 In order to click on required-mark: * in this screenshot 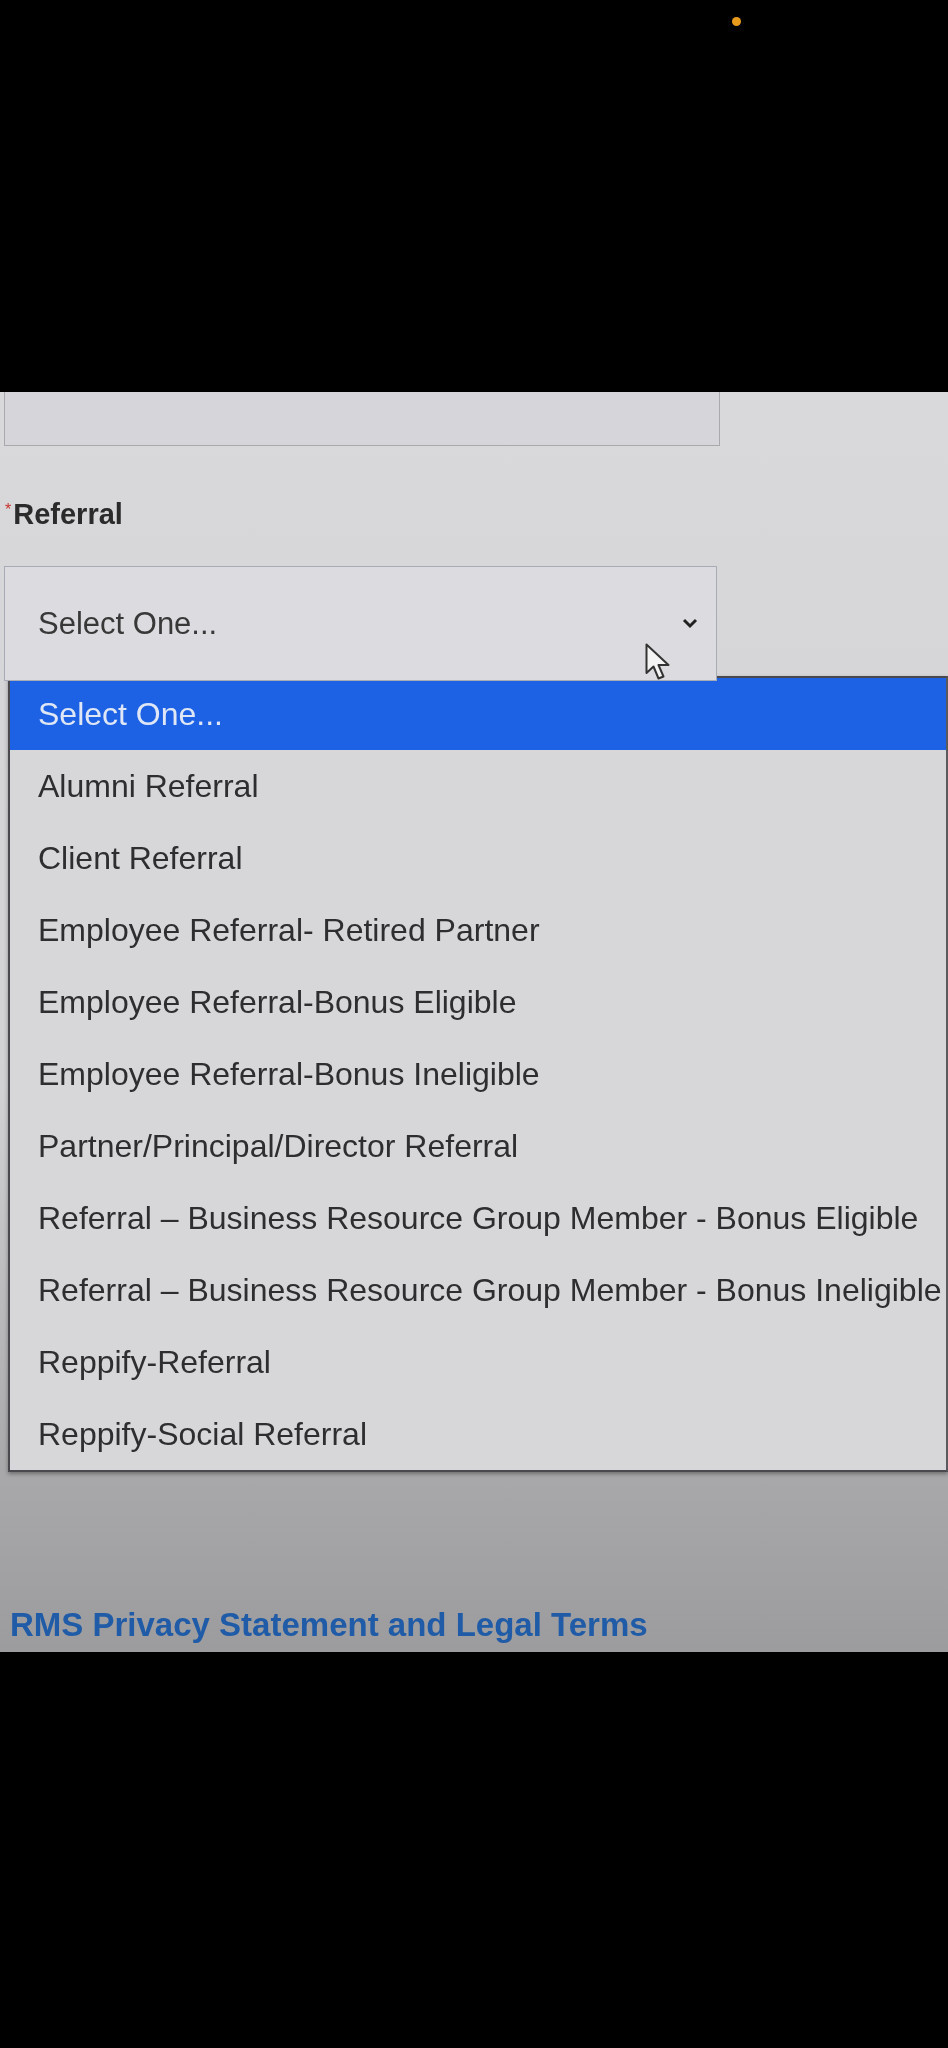, I will do `click(8, 510)`.